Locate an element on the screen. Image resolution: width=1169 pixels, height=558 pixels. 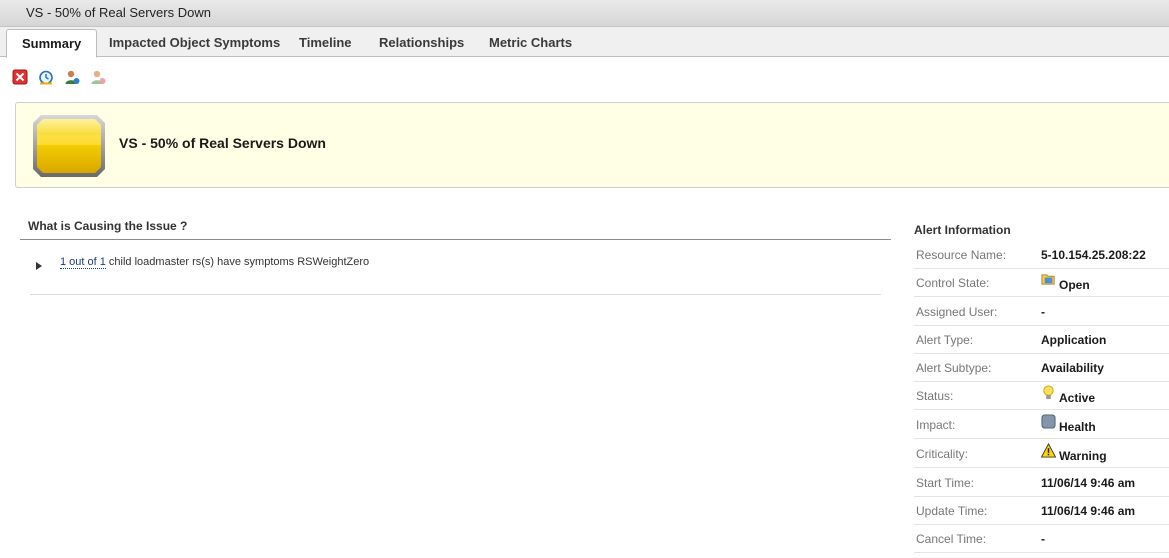
alert-info-row-impact: Impact: Health is located at coordinates (1041, 425).